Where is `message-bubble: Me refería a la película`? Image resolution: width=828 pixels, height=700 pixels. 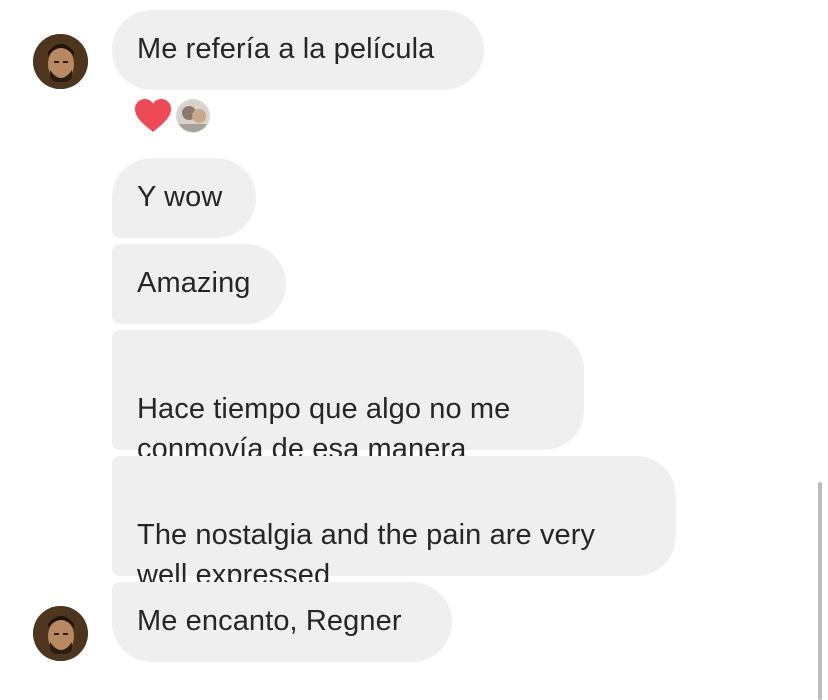 message-bubble: Me refería a la película is located at coordinates (298, 50).